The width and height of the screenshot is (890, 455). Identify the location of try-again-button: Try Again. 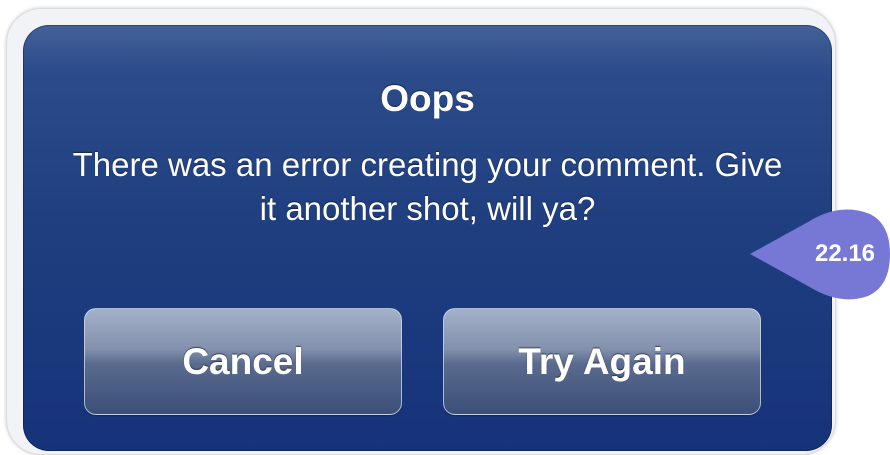
(602, 361).